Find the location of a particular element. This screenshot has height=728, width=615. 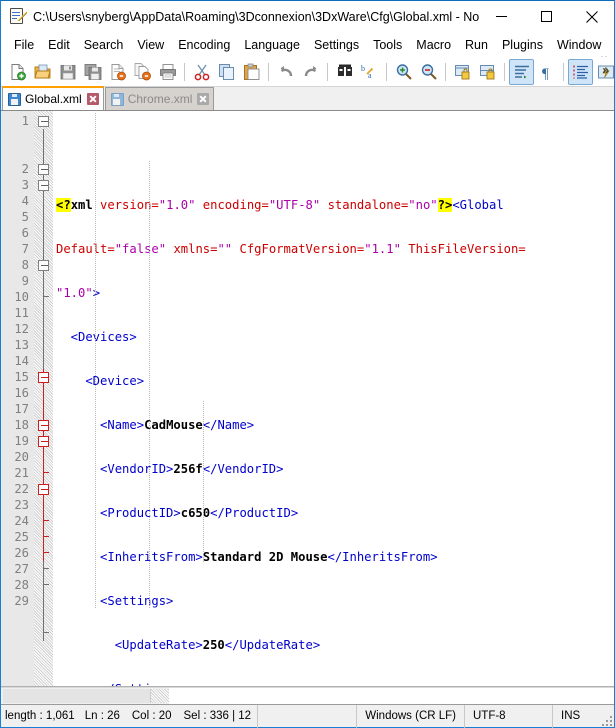

copy-icon is located at coordinates (226, 72).